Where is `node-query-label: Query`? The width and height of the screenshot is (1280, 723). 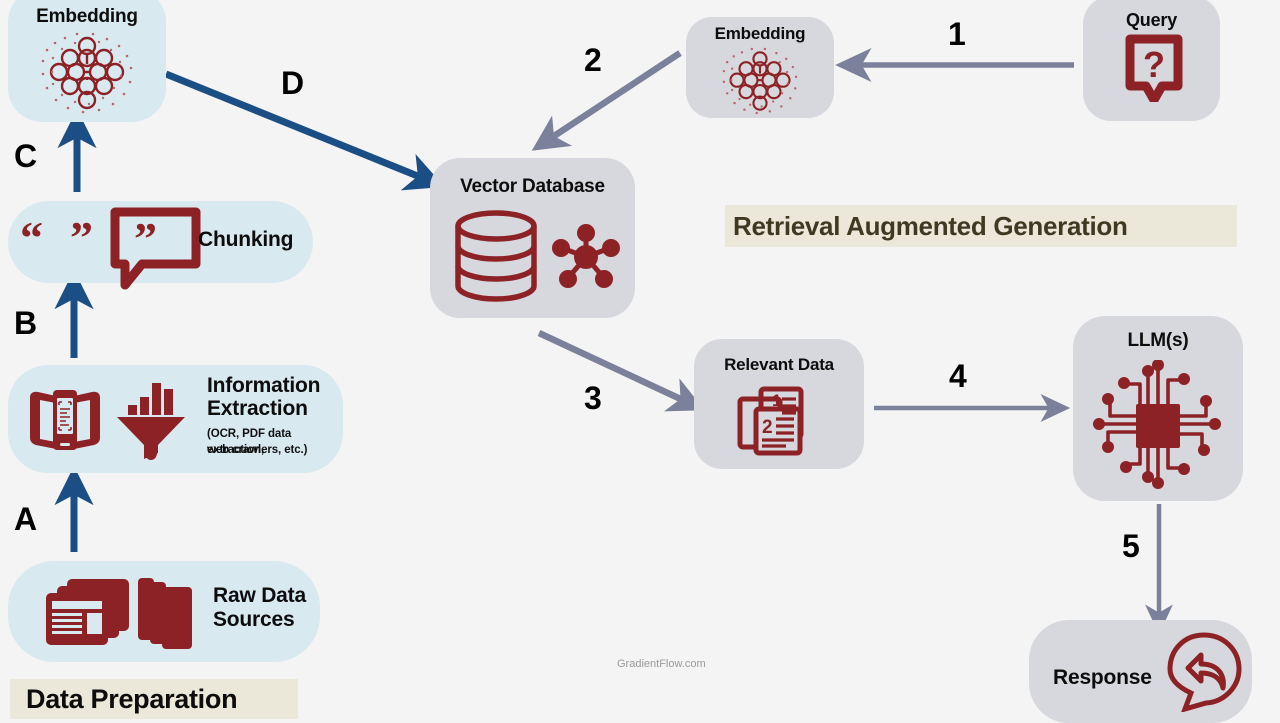
node-query-label: Query is located at coordinates (1151, 20).